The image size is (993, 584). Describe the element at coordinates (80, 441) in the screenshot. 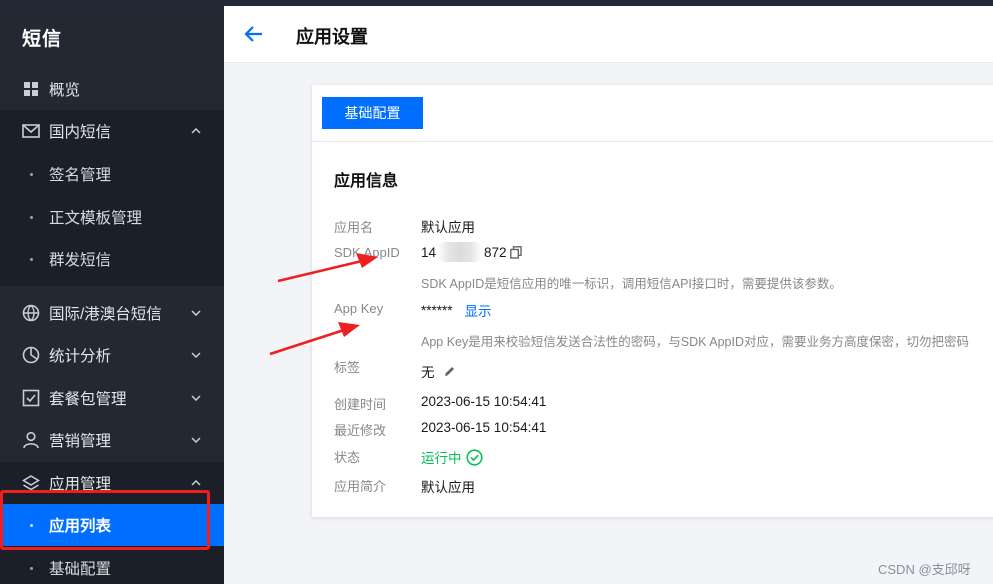

I see `sidebar-item-label: 营销管理` at that location.